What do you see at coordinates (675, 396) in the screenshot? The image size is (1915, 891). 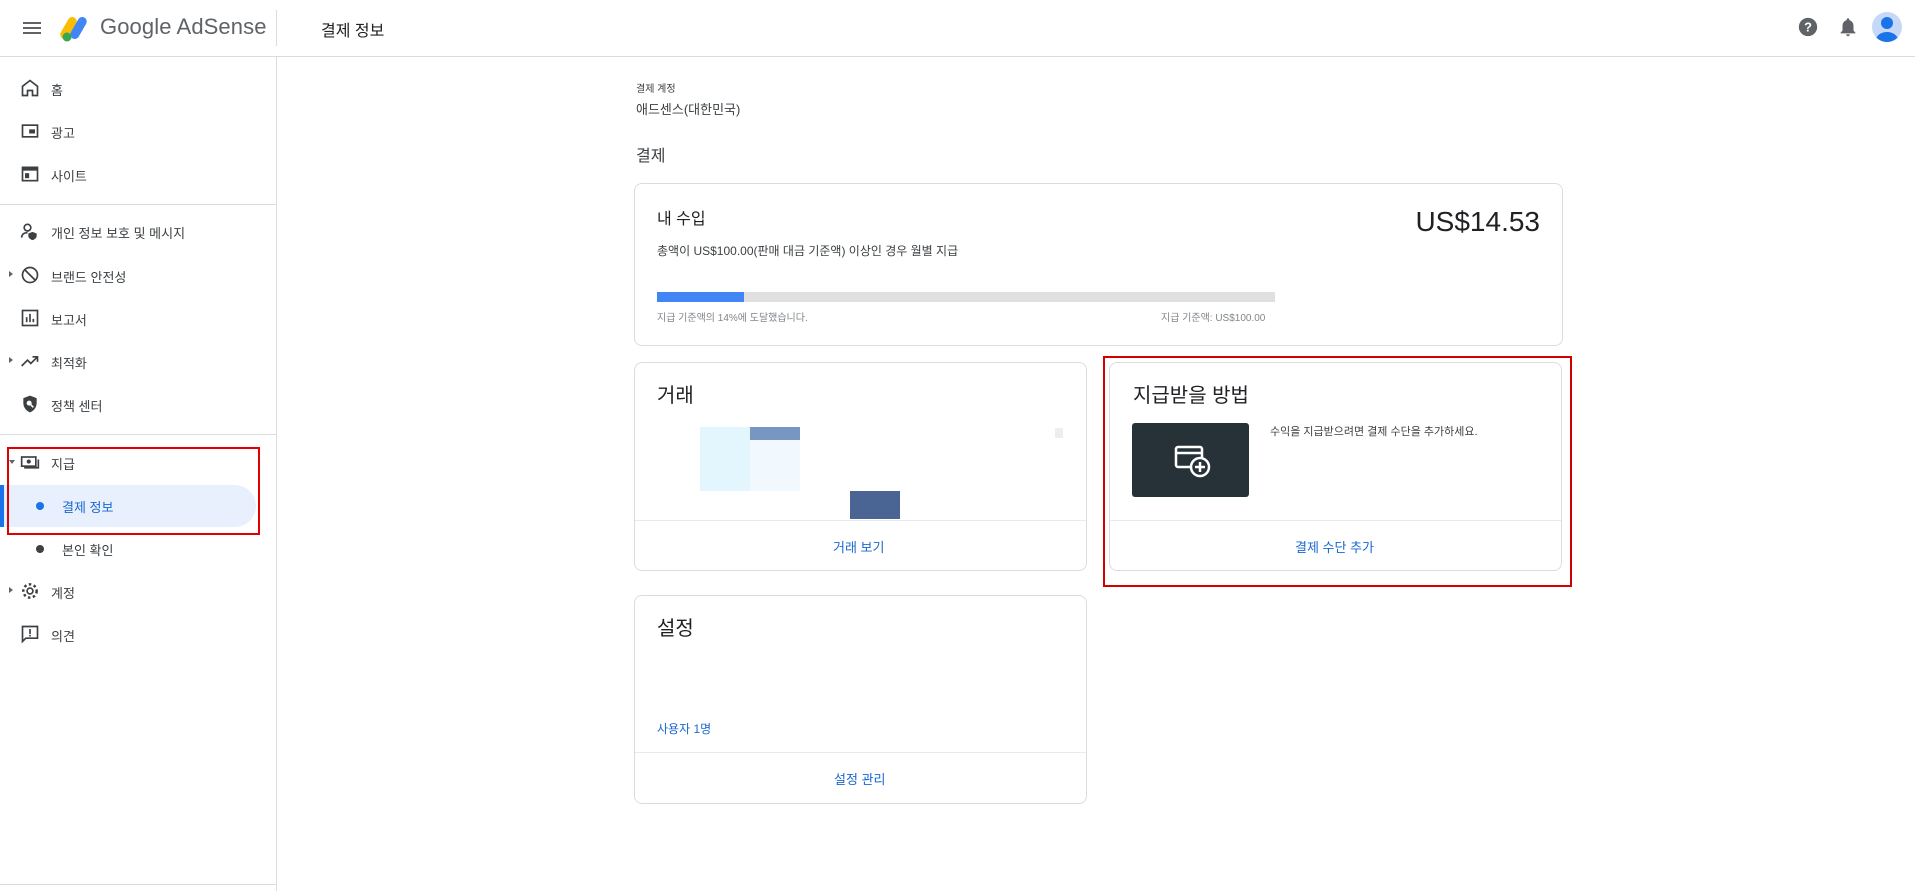 I see `transactions-title: 거래` at bounding box center [675, 396].